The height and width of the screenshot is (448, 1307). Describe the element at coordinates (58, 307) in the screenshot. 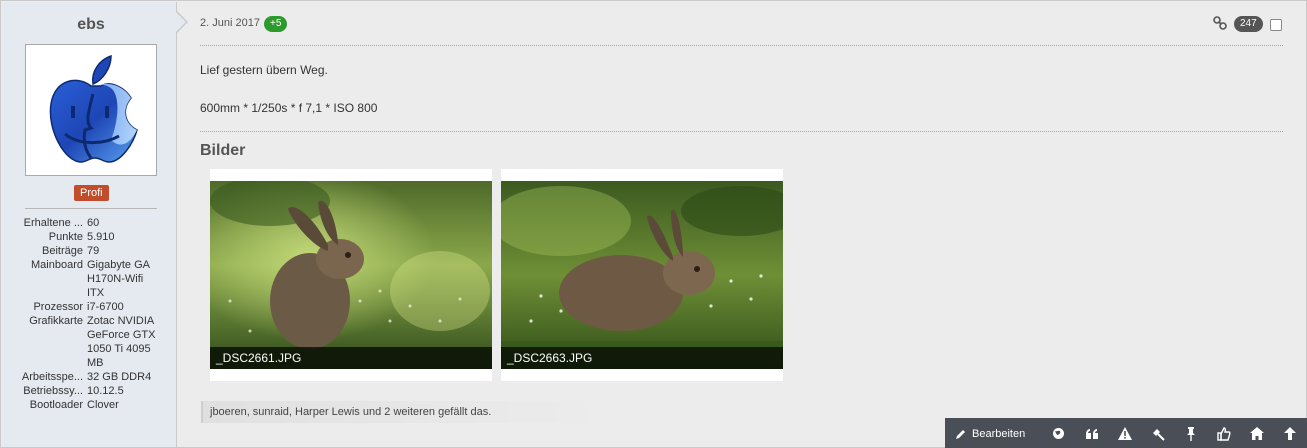

I see `stat-label: Prozessor` at that location.